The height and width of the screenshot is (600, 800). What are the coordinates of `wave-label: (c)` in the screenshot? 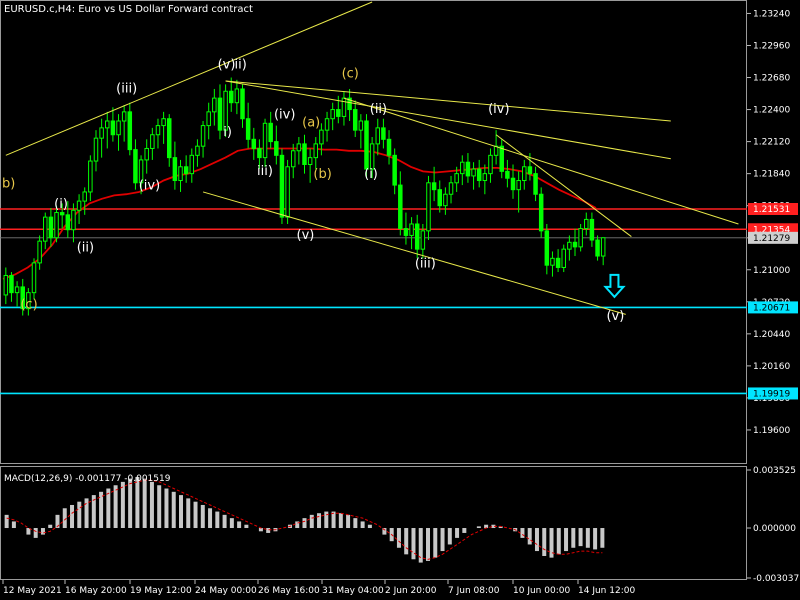 It's located at (350, 74).